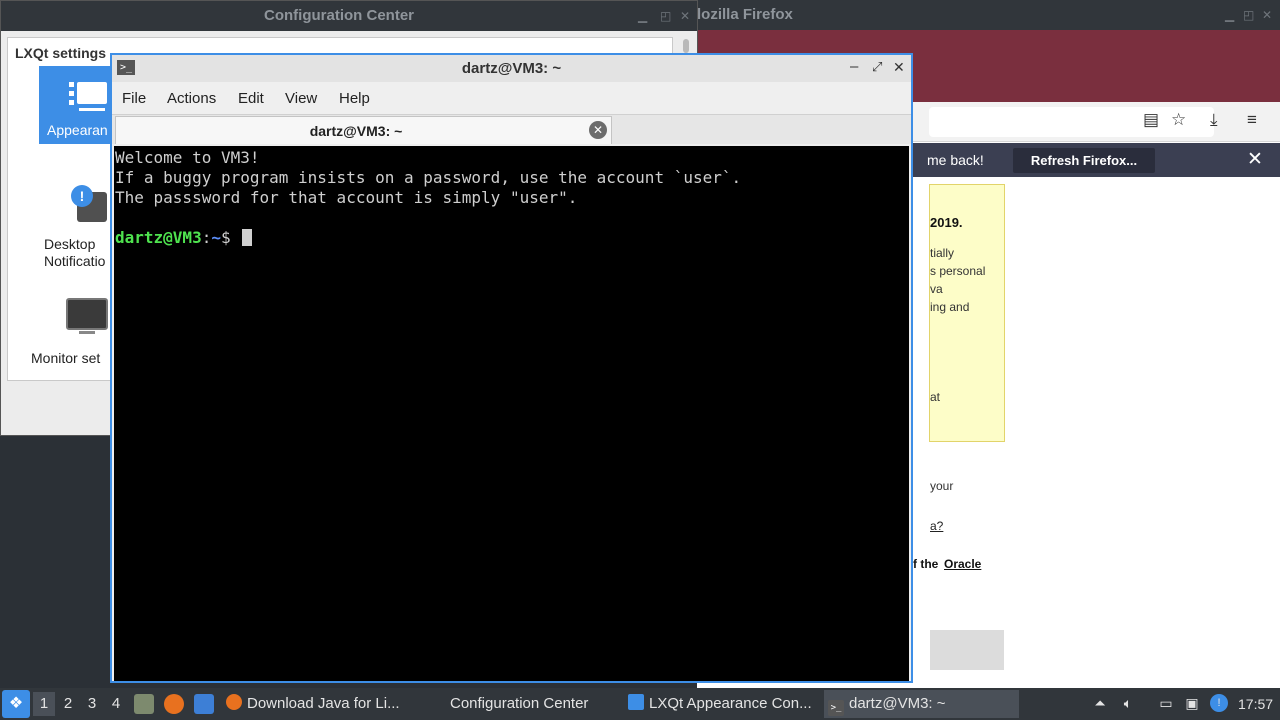  I want to click on notification-text: me back!, so click(955, 160).